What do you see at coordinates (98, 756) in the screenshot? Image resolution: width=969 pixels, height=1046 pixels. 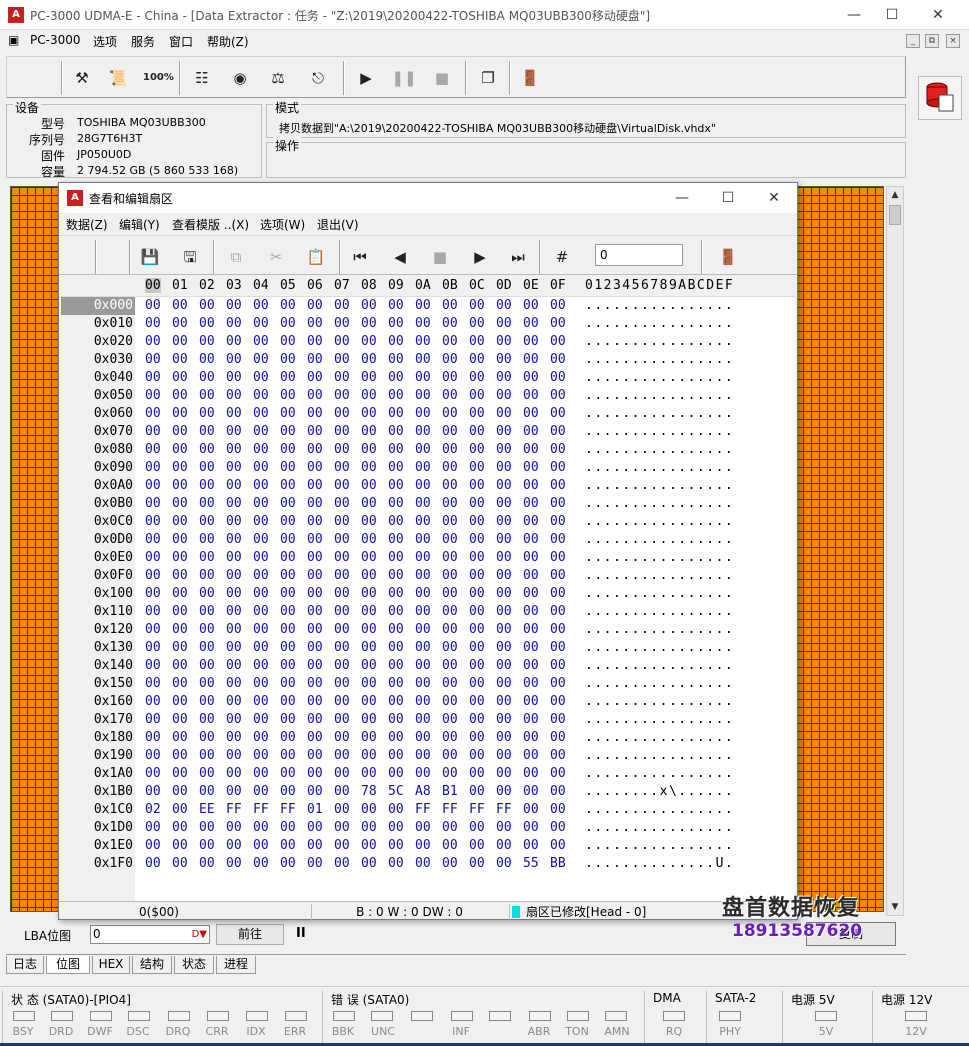 I see `row-address: 0x190` at bounding box center [98, 756].